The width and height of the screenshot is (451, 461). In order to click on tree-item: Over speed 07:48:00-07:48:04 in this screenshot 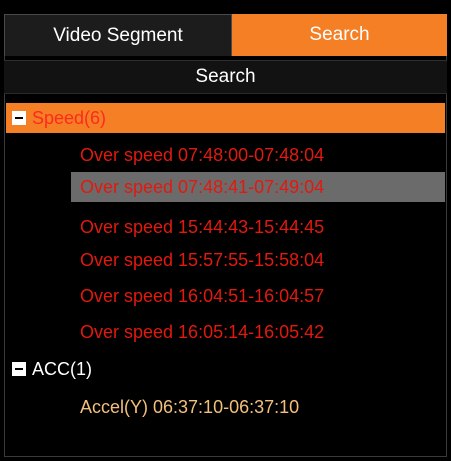, I will do `click(258, 155)`.